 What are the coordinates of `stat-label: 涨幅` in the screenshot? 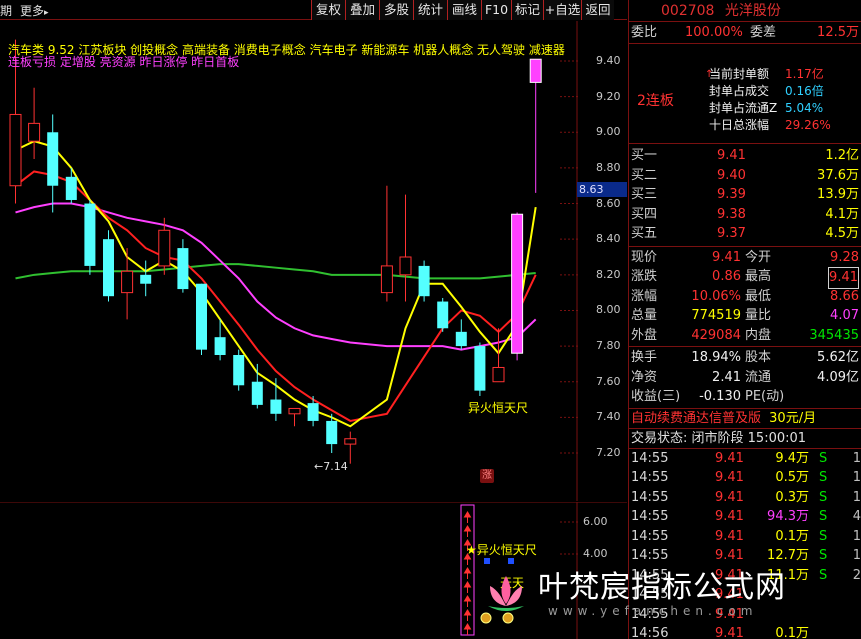 It's located at (644, 296).